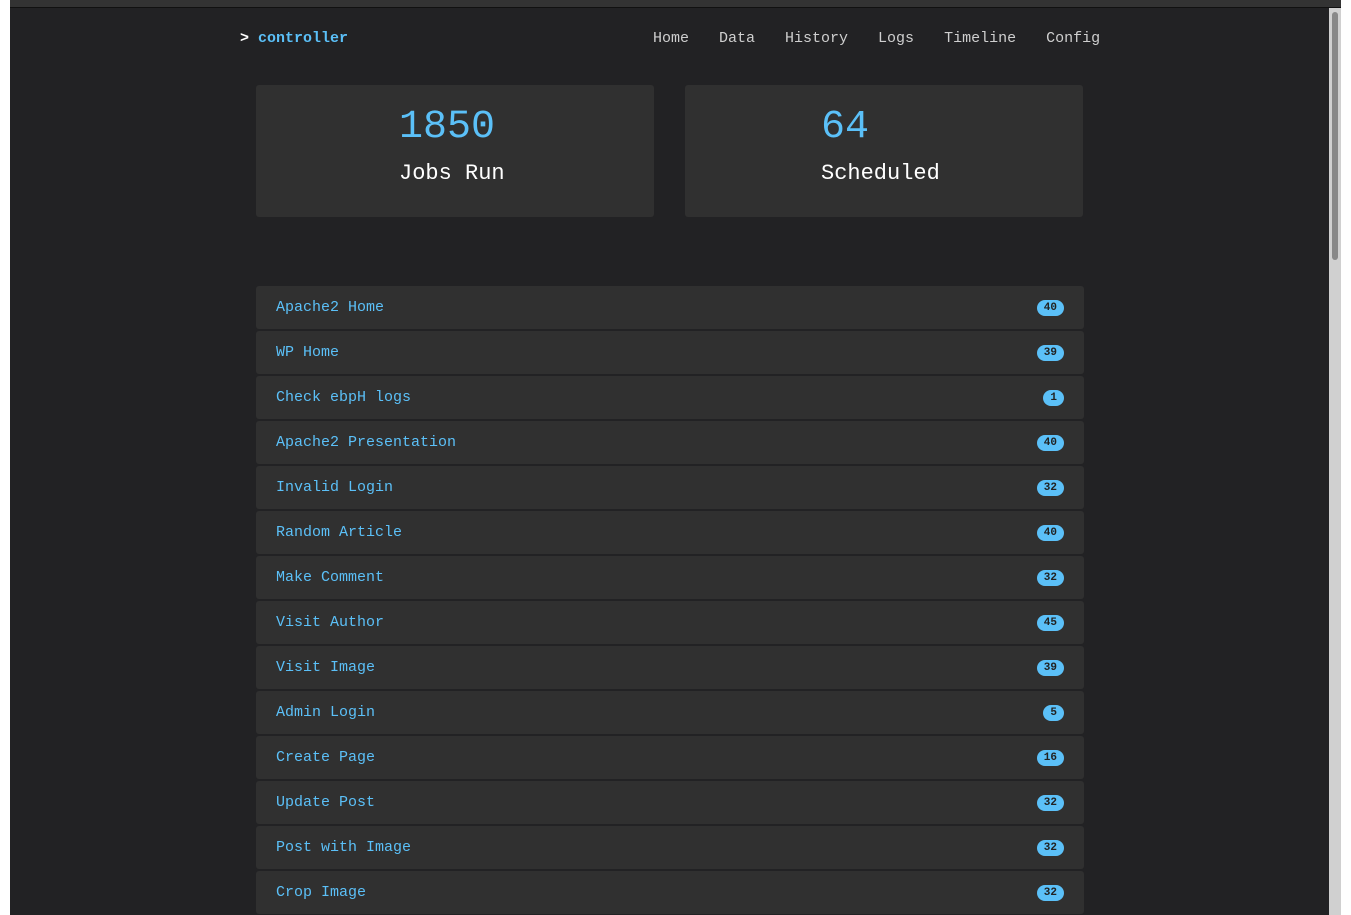 This screenshot has width=1351, height=915. Describe the element at coordinates (670, 487) in the screenshot. I see `job-list-item: Invalid Login 32` at that location.